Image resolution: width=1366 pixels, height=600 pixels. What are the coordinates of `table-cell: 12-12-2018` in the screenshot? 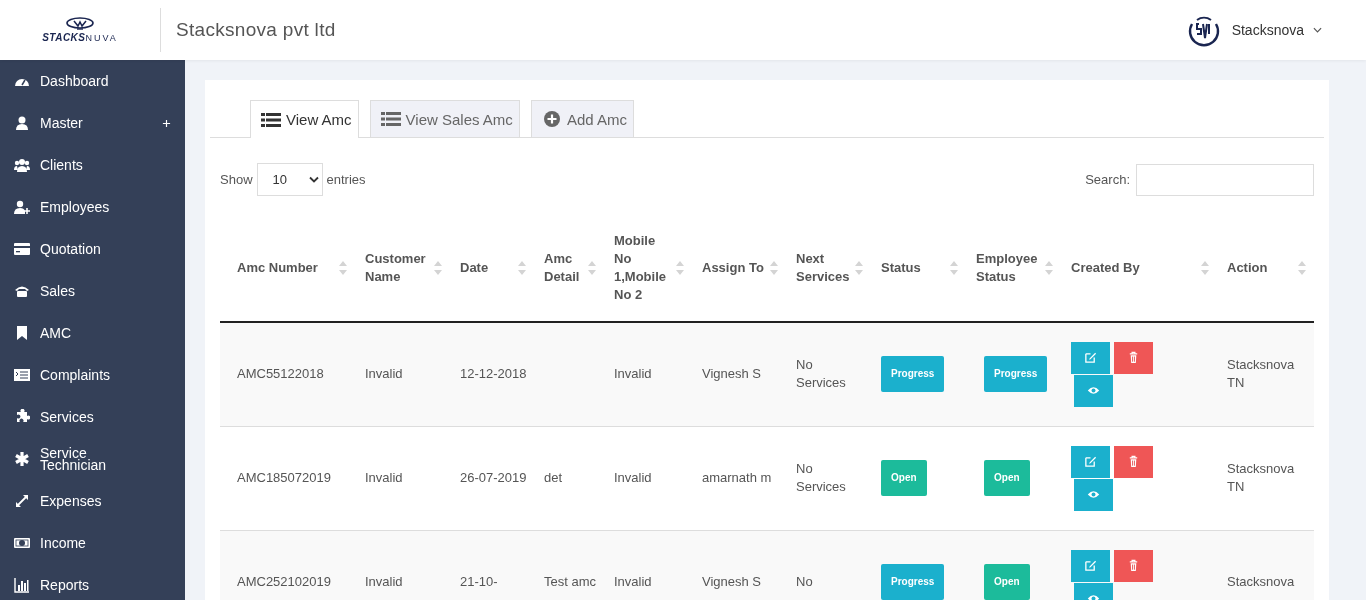 It's located at (492, 374).